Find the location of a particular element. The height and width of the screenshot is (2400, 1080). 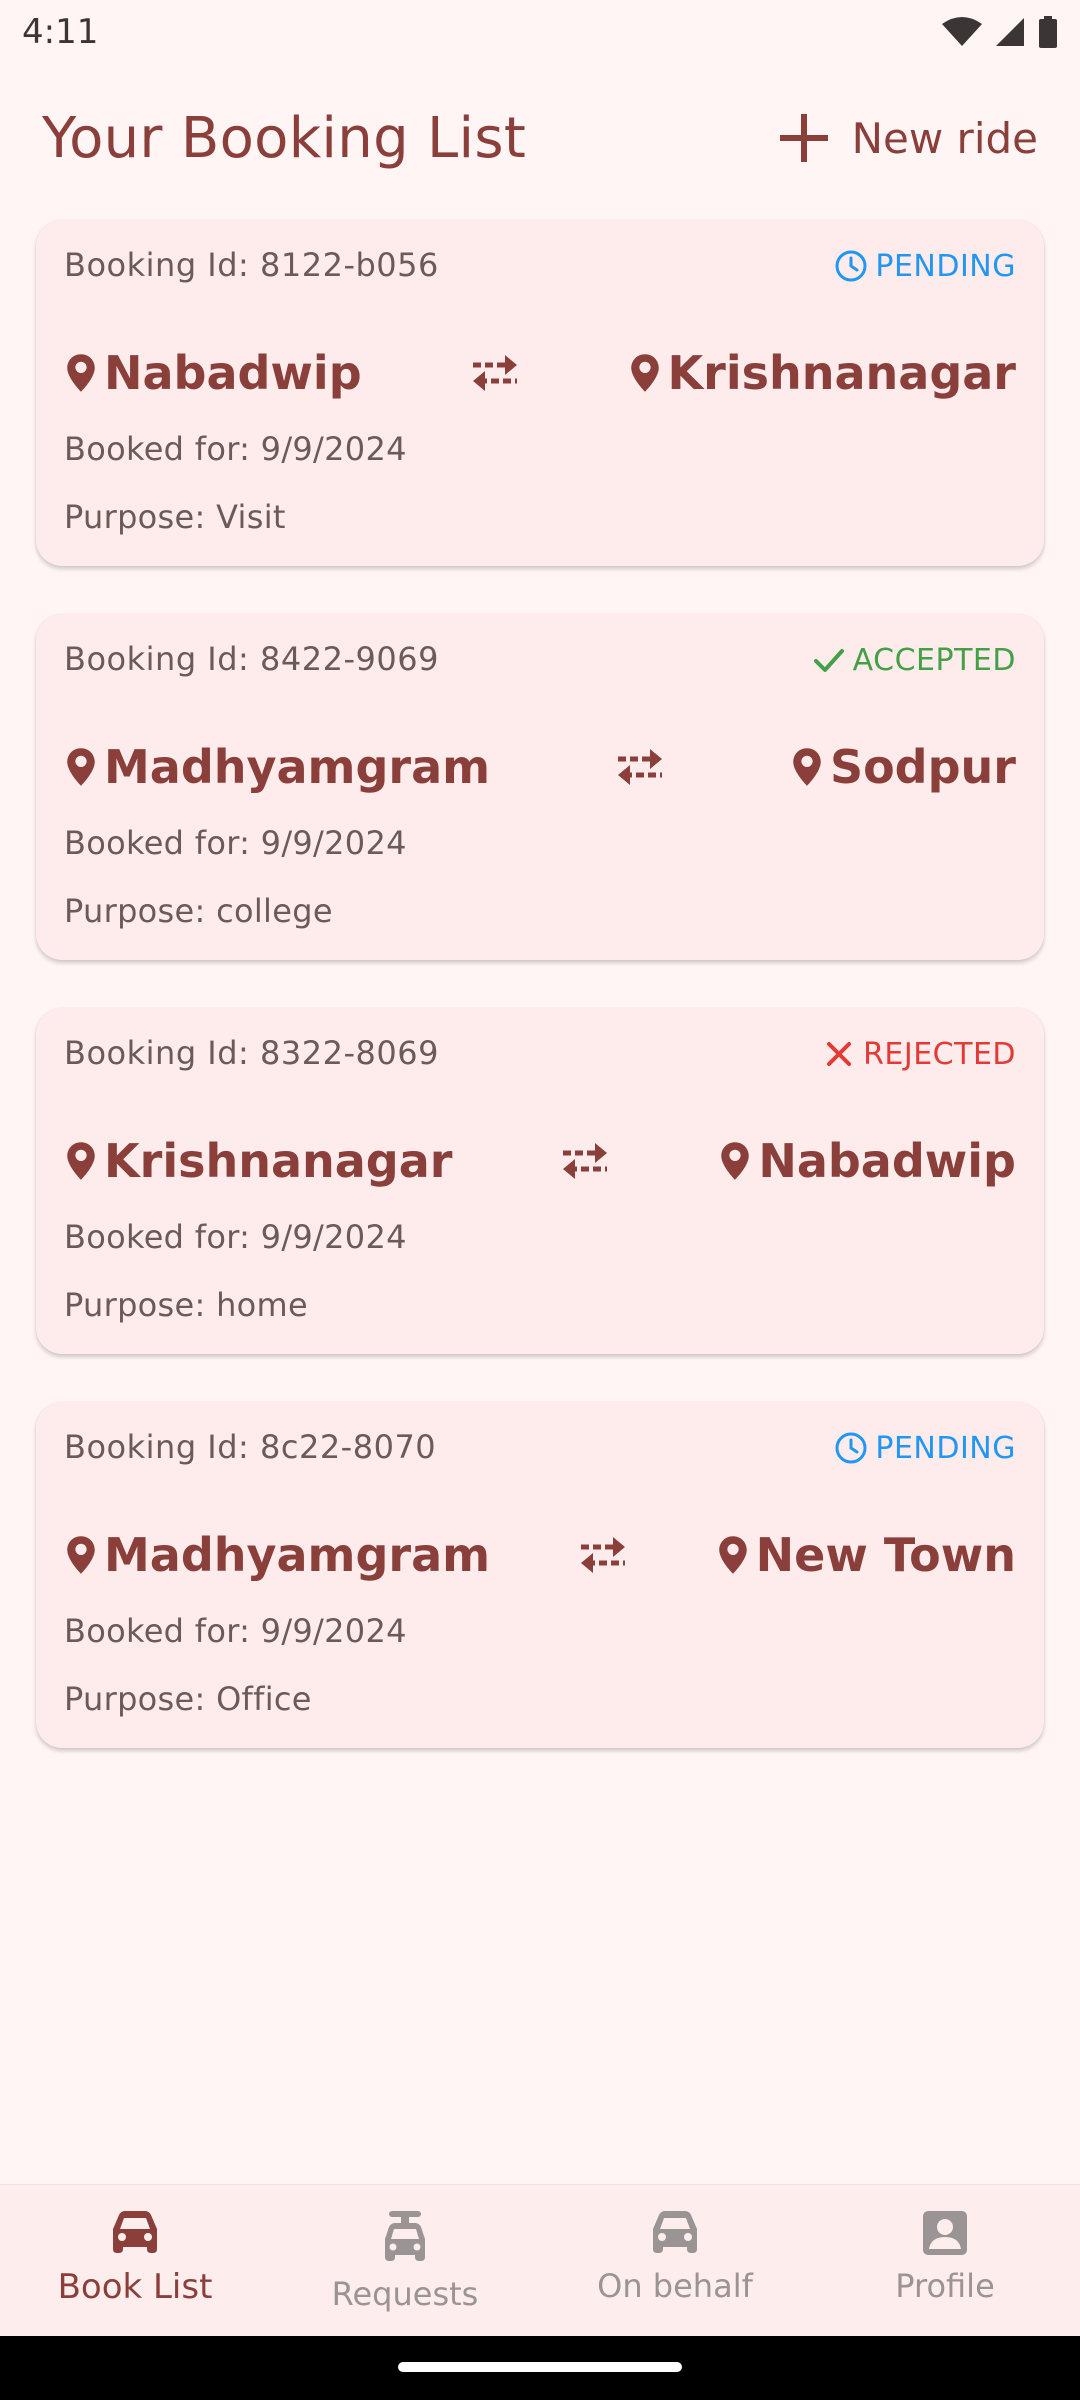

battery-icon is located at coordinates (1048, 32).